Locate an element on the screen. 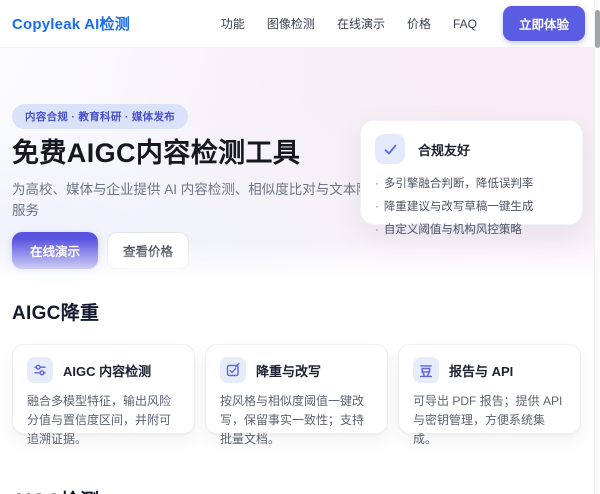  feature-card-detect: AIGC 内容检测 融合多模型特征，输出风险分值与置信度区间，并附可追溯证据。 is located at coordinates (103, 395).